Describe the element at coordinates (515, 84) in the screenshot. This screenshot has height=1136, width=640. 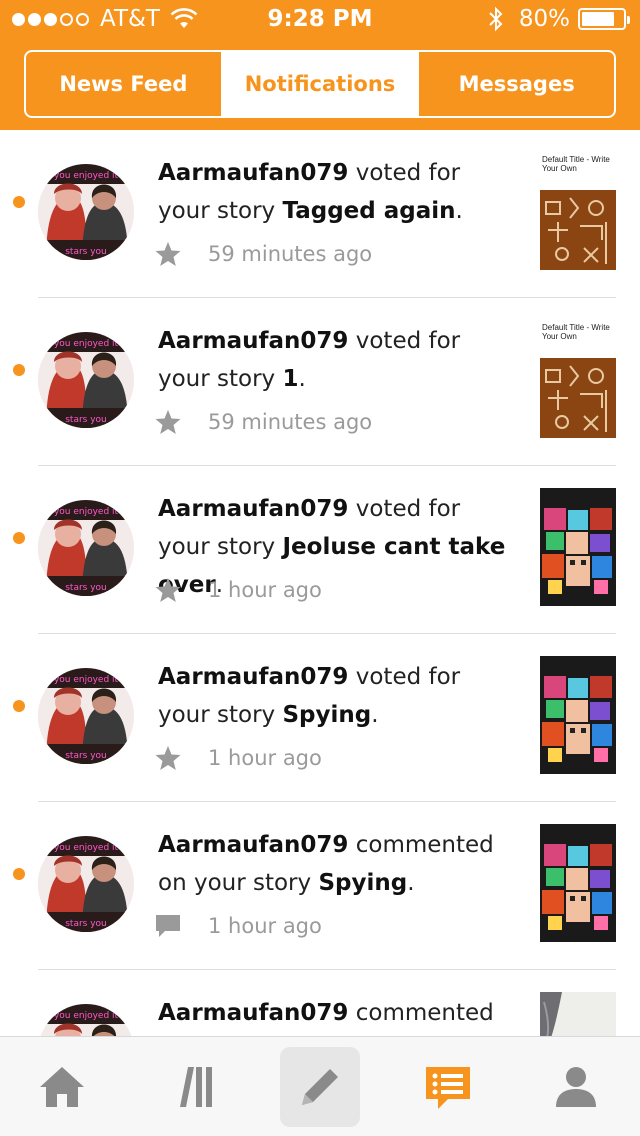
I see `tab-messages: Messages` at that location.